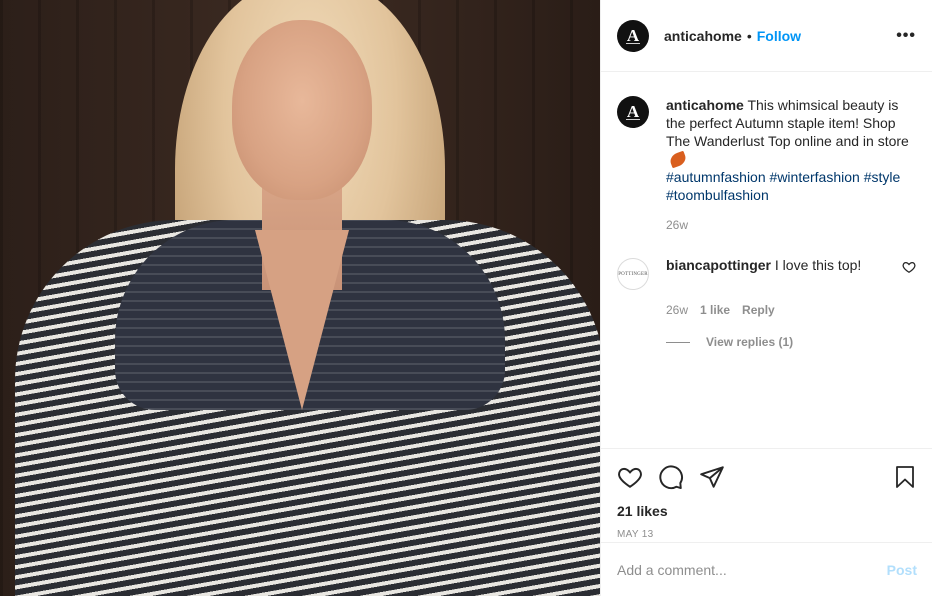 The height and width of the screenshot is (596, 932). Describe the element at coordinates (902, 570) in the screenshot. I see `post-comment-button: Post` at that location.